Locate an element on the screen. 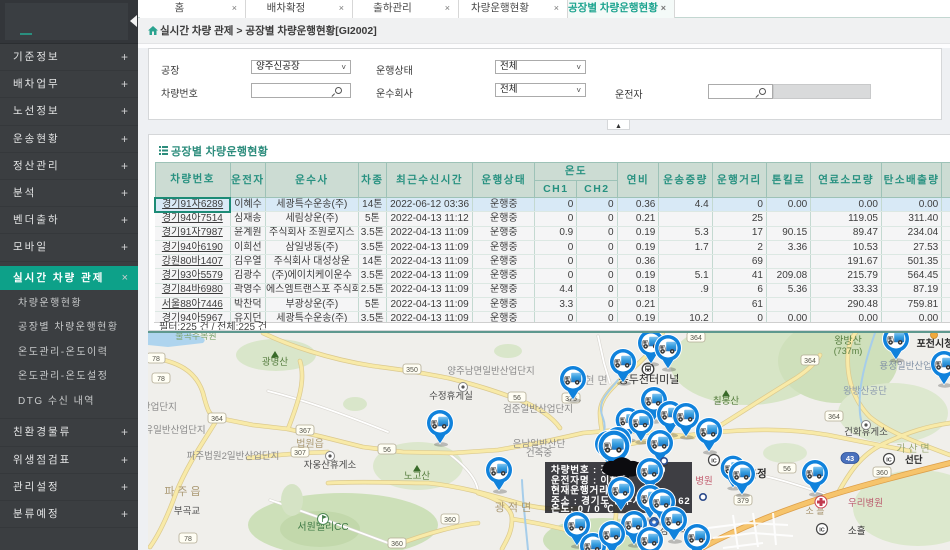 Image resolution: width=950 pixels, height=550 pixels. svg-text: 367 is located at coordinates (305, 431).